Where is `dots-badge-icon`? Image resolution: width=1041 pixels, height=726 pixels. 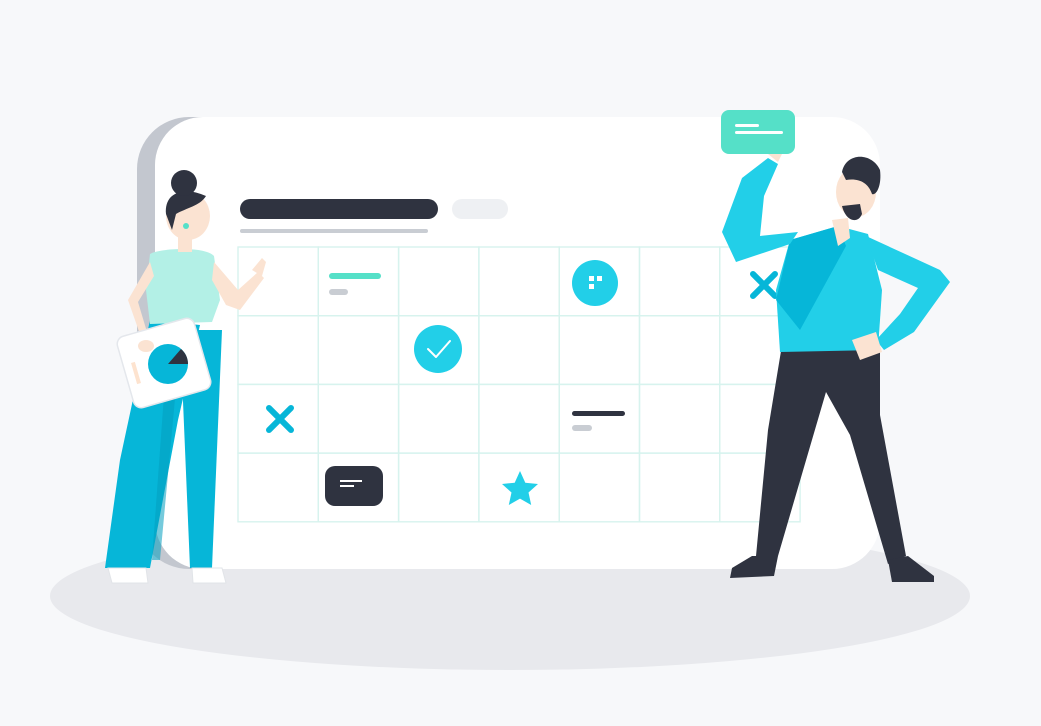
dots-badge-icon is located at coordinates (595, 283).